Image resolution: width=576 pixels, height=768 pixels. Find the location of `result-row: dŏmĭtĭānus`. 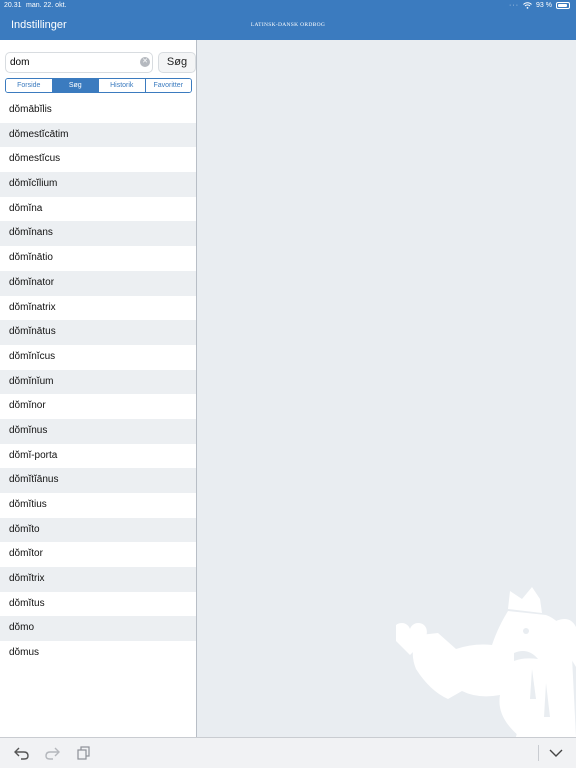

result-row: dŏmĭtĭānus is located at coordinates (98, 480).